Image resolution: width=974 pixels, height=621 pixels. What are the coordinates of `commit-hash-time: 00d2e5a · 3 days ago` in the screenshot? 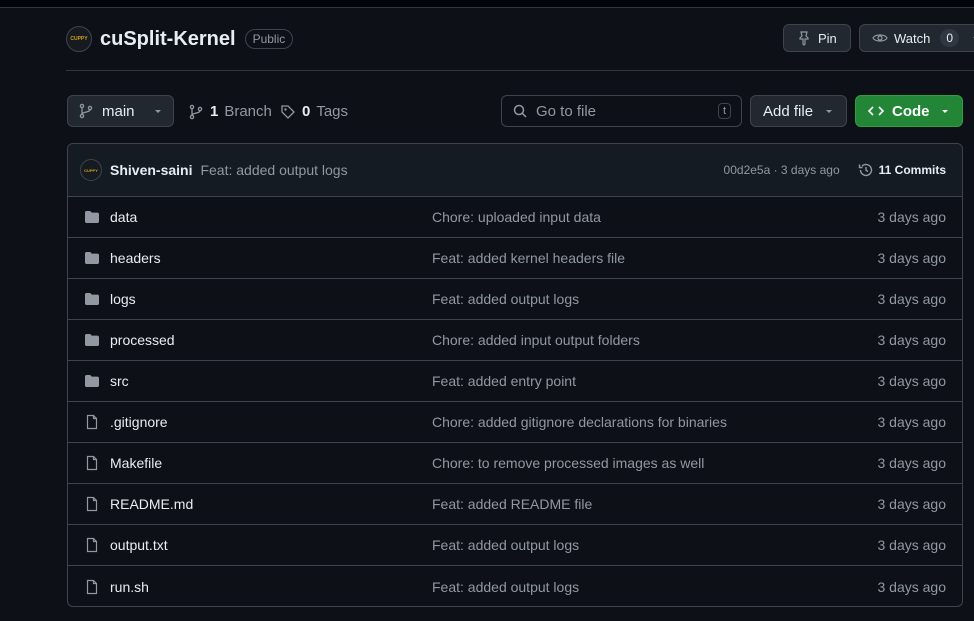 It's located at (782, 170).